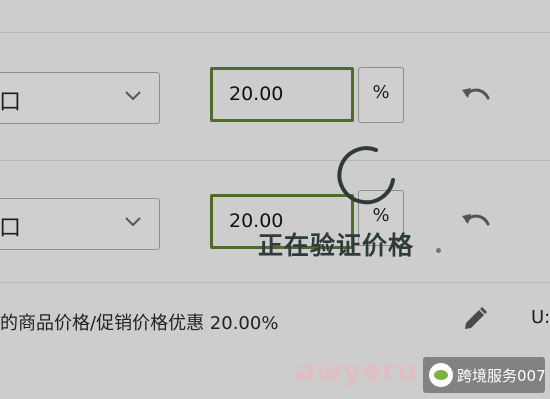  I want to click on row-divider, so click(275, 160).